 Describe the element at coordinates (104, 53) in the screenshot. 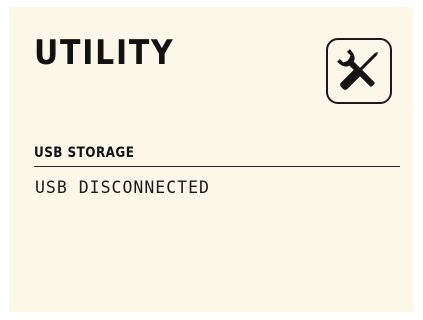

I see `page-title: UTILITY` at that location.